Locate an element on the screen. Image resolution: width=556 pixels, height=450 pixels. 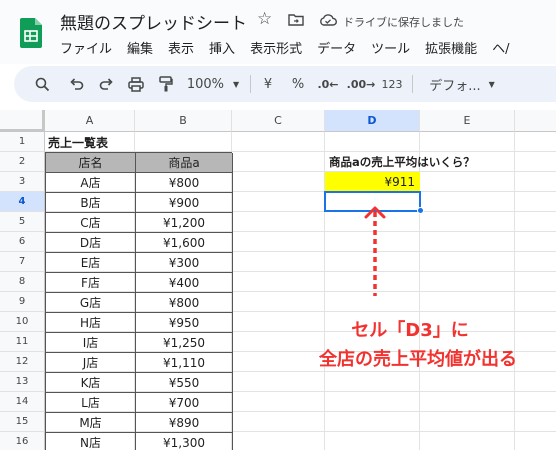
fill-handle is located at coordinates (420, 210).